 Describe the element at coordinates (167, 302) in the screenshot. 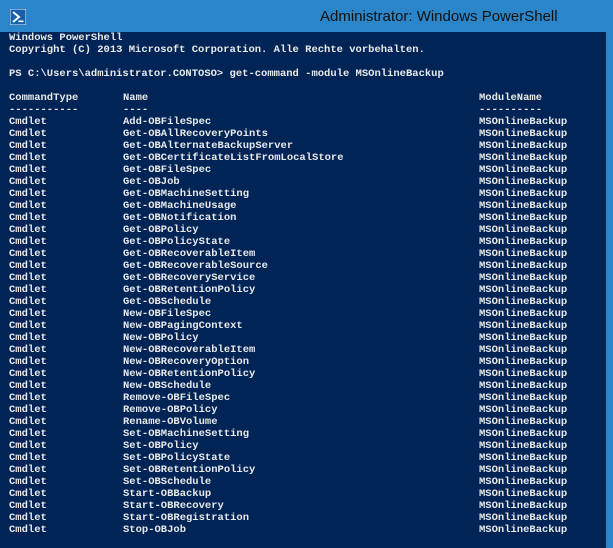

I see `cell-name: Get-OBSchedule` at that location.